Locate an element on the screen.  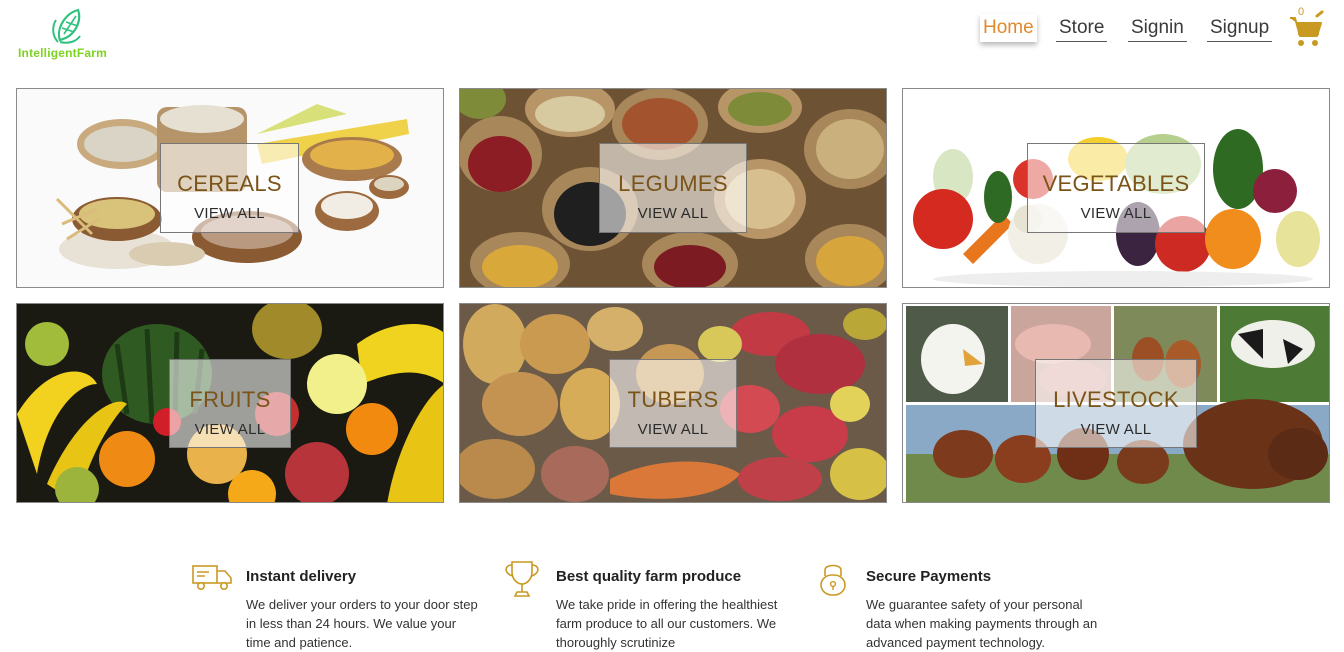
category-tile-tubers: TUBERS VIEW ALL is located at coordinates (673, 403).